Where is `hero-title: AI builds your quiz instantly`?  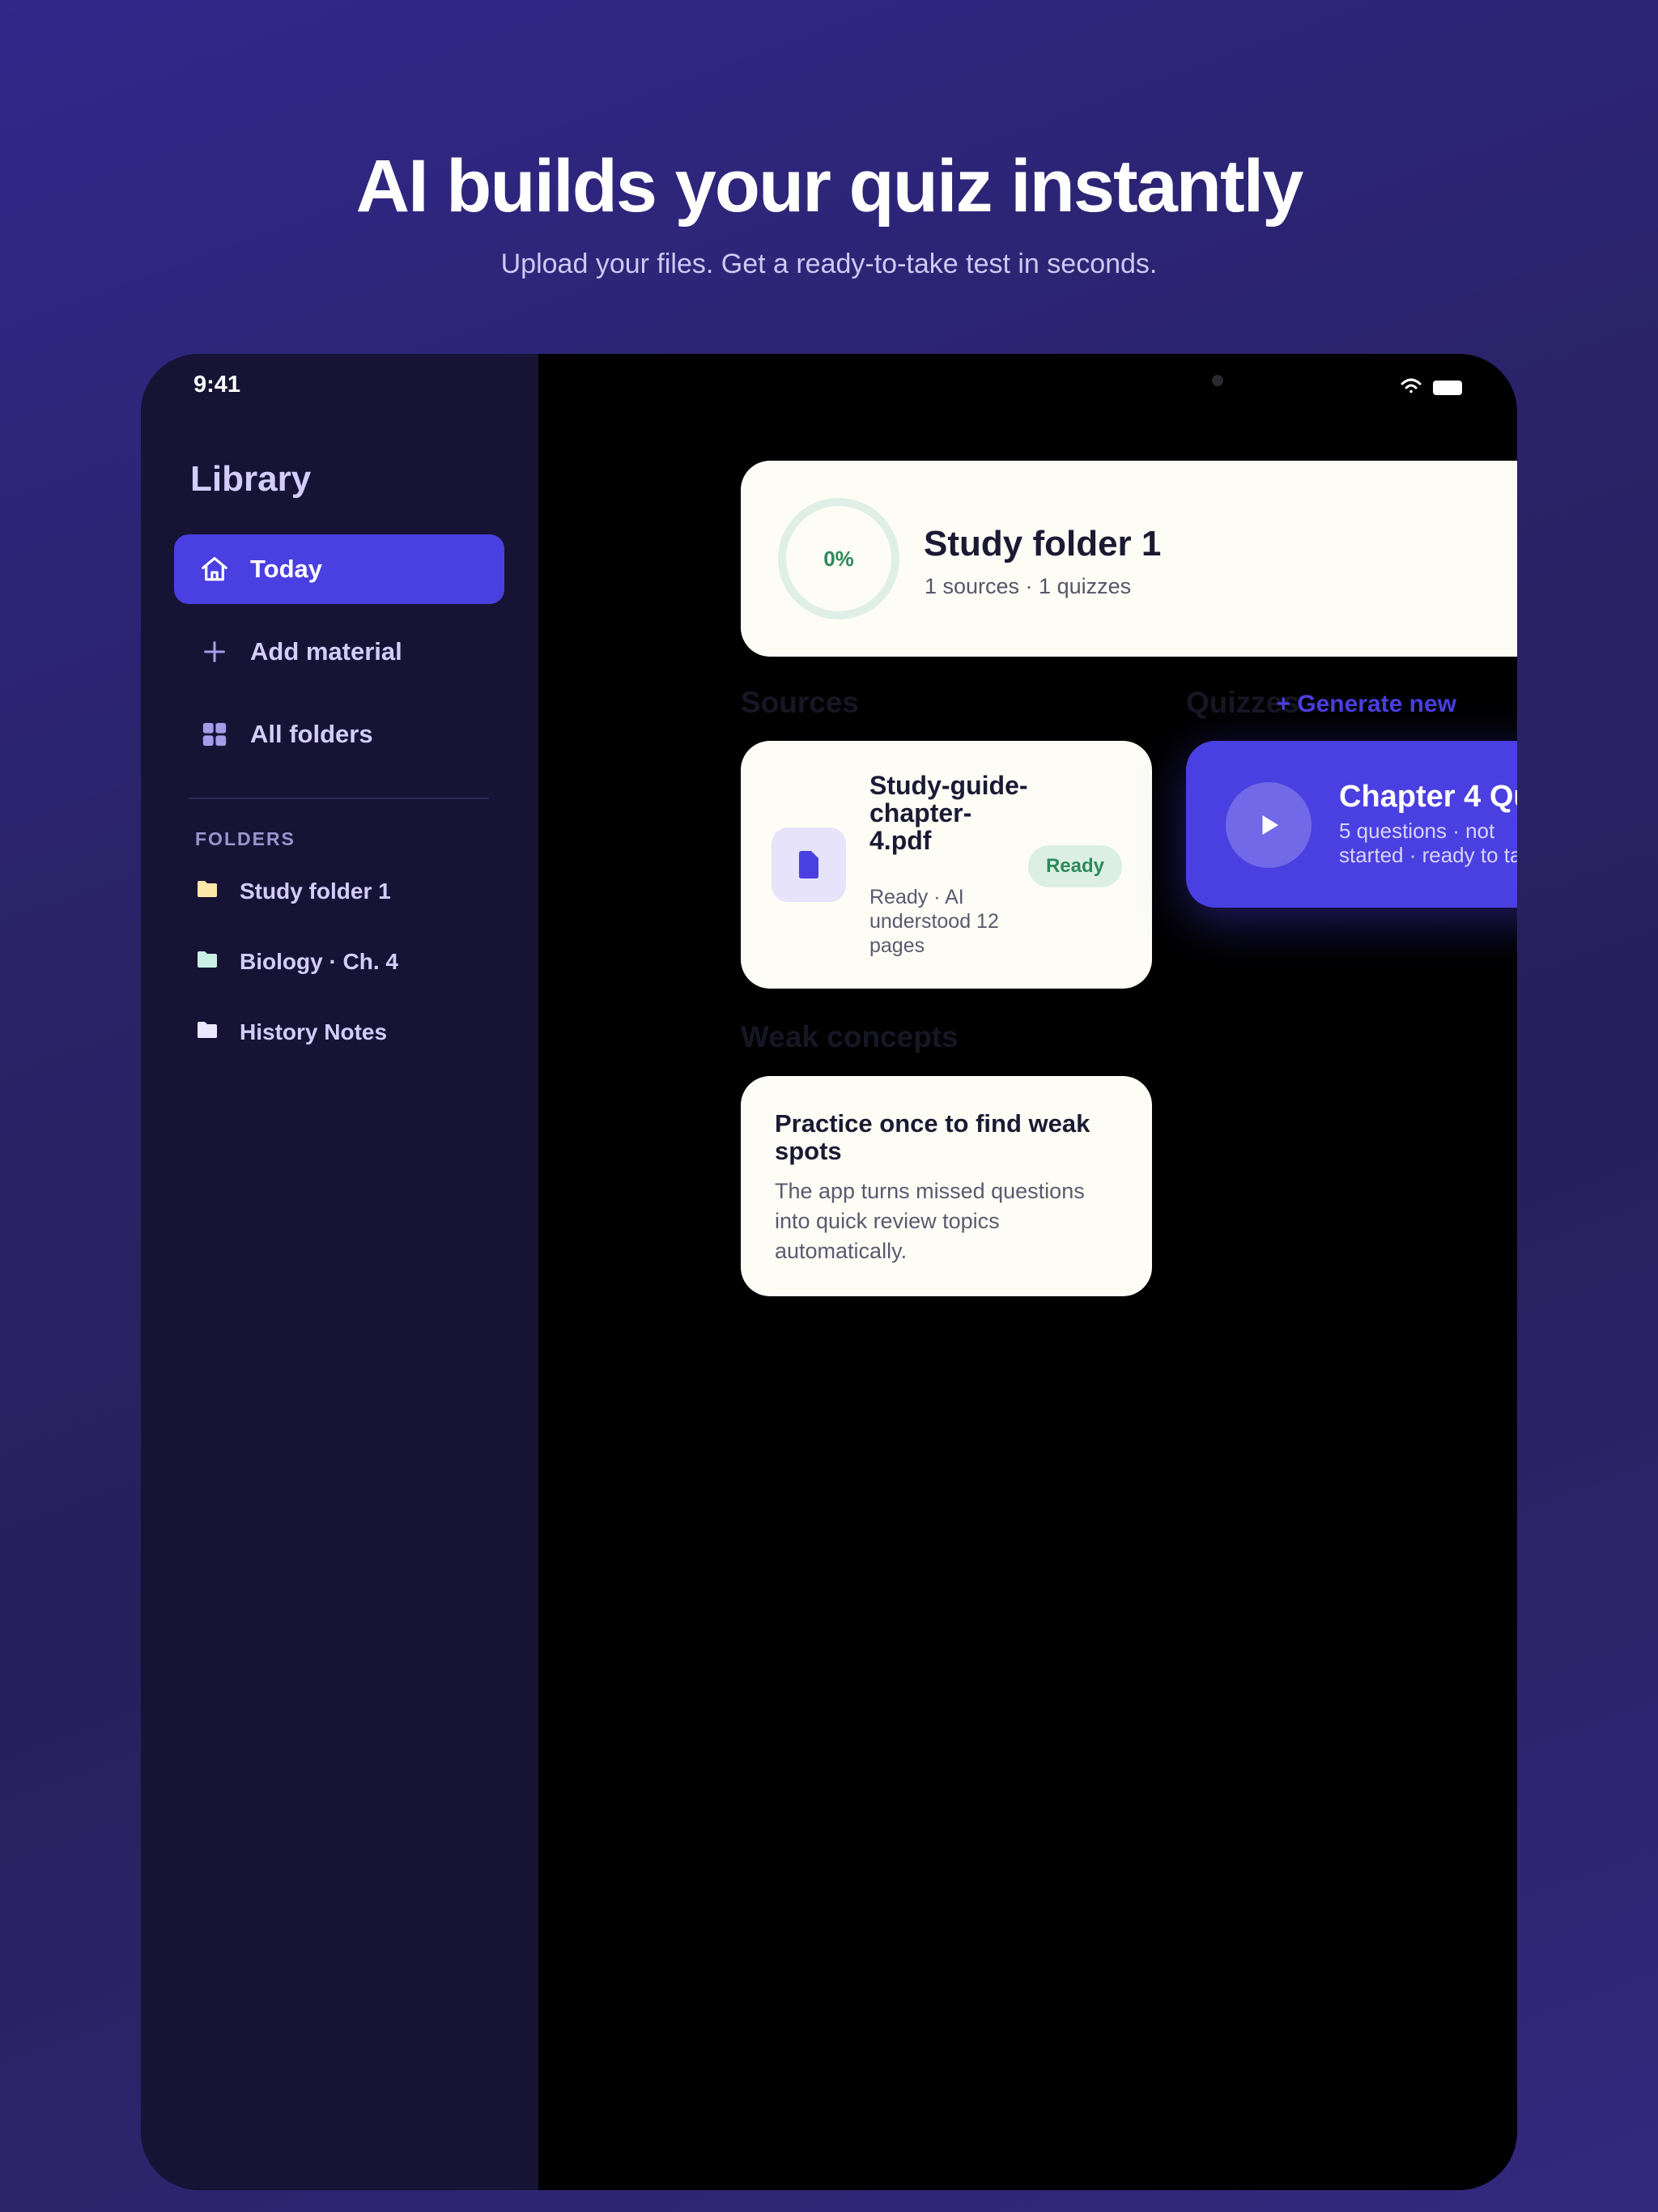
hero-title: AI builds your quiz instantly is located at coordinates (829, 186).